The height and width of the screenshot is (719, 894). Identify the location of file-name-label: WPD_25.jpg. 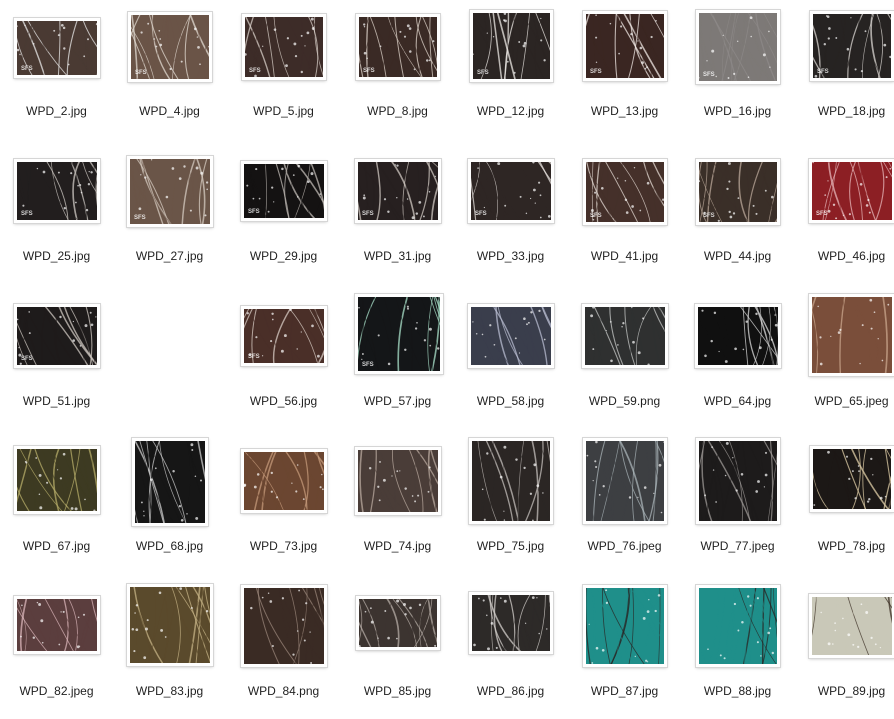
(56, 256).